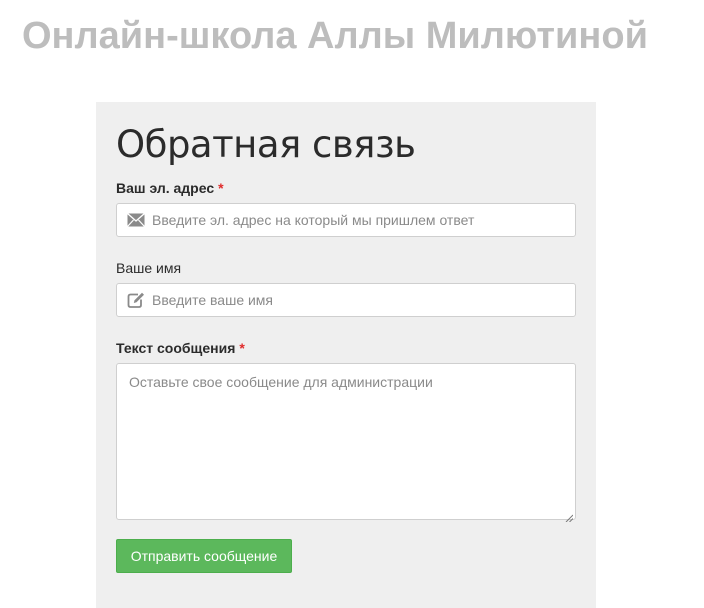 The image size is (704, 608). I want to click on email-label: Ваш эл. адрес *, so click(170, 188).